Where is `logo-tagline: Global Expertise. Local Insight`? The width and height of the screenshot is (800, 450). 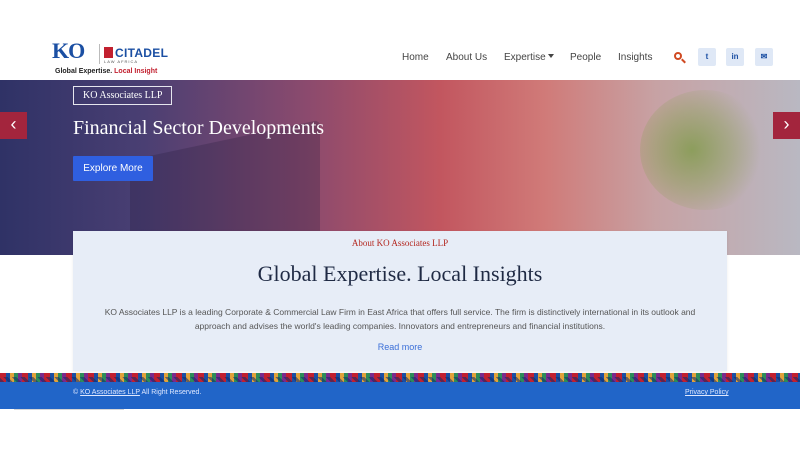
logo-tagline: Global Expertise. Local Insight is located at coordinates (106, 71).